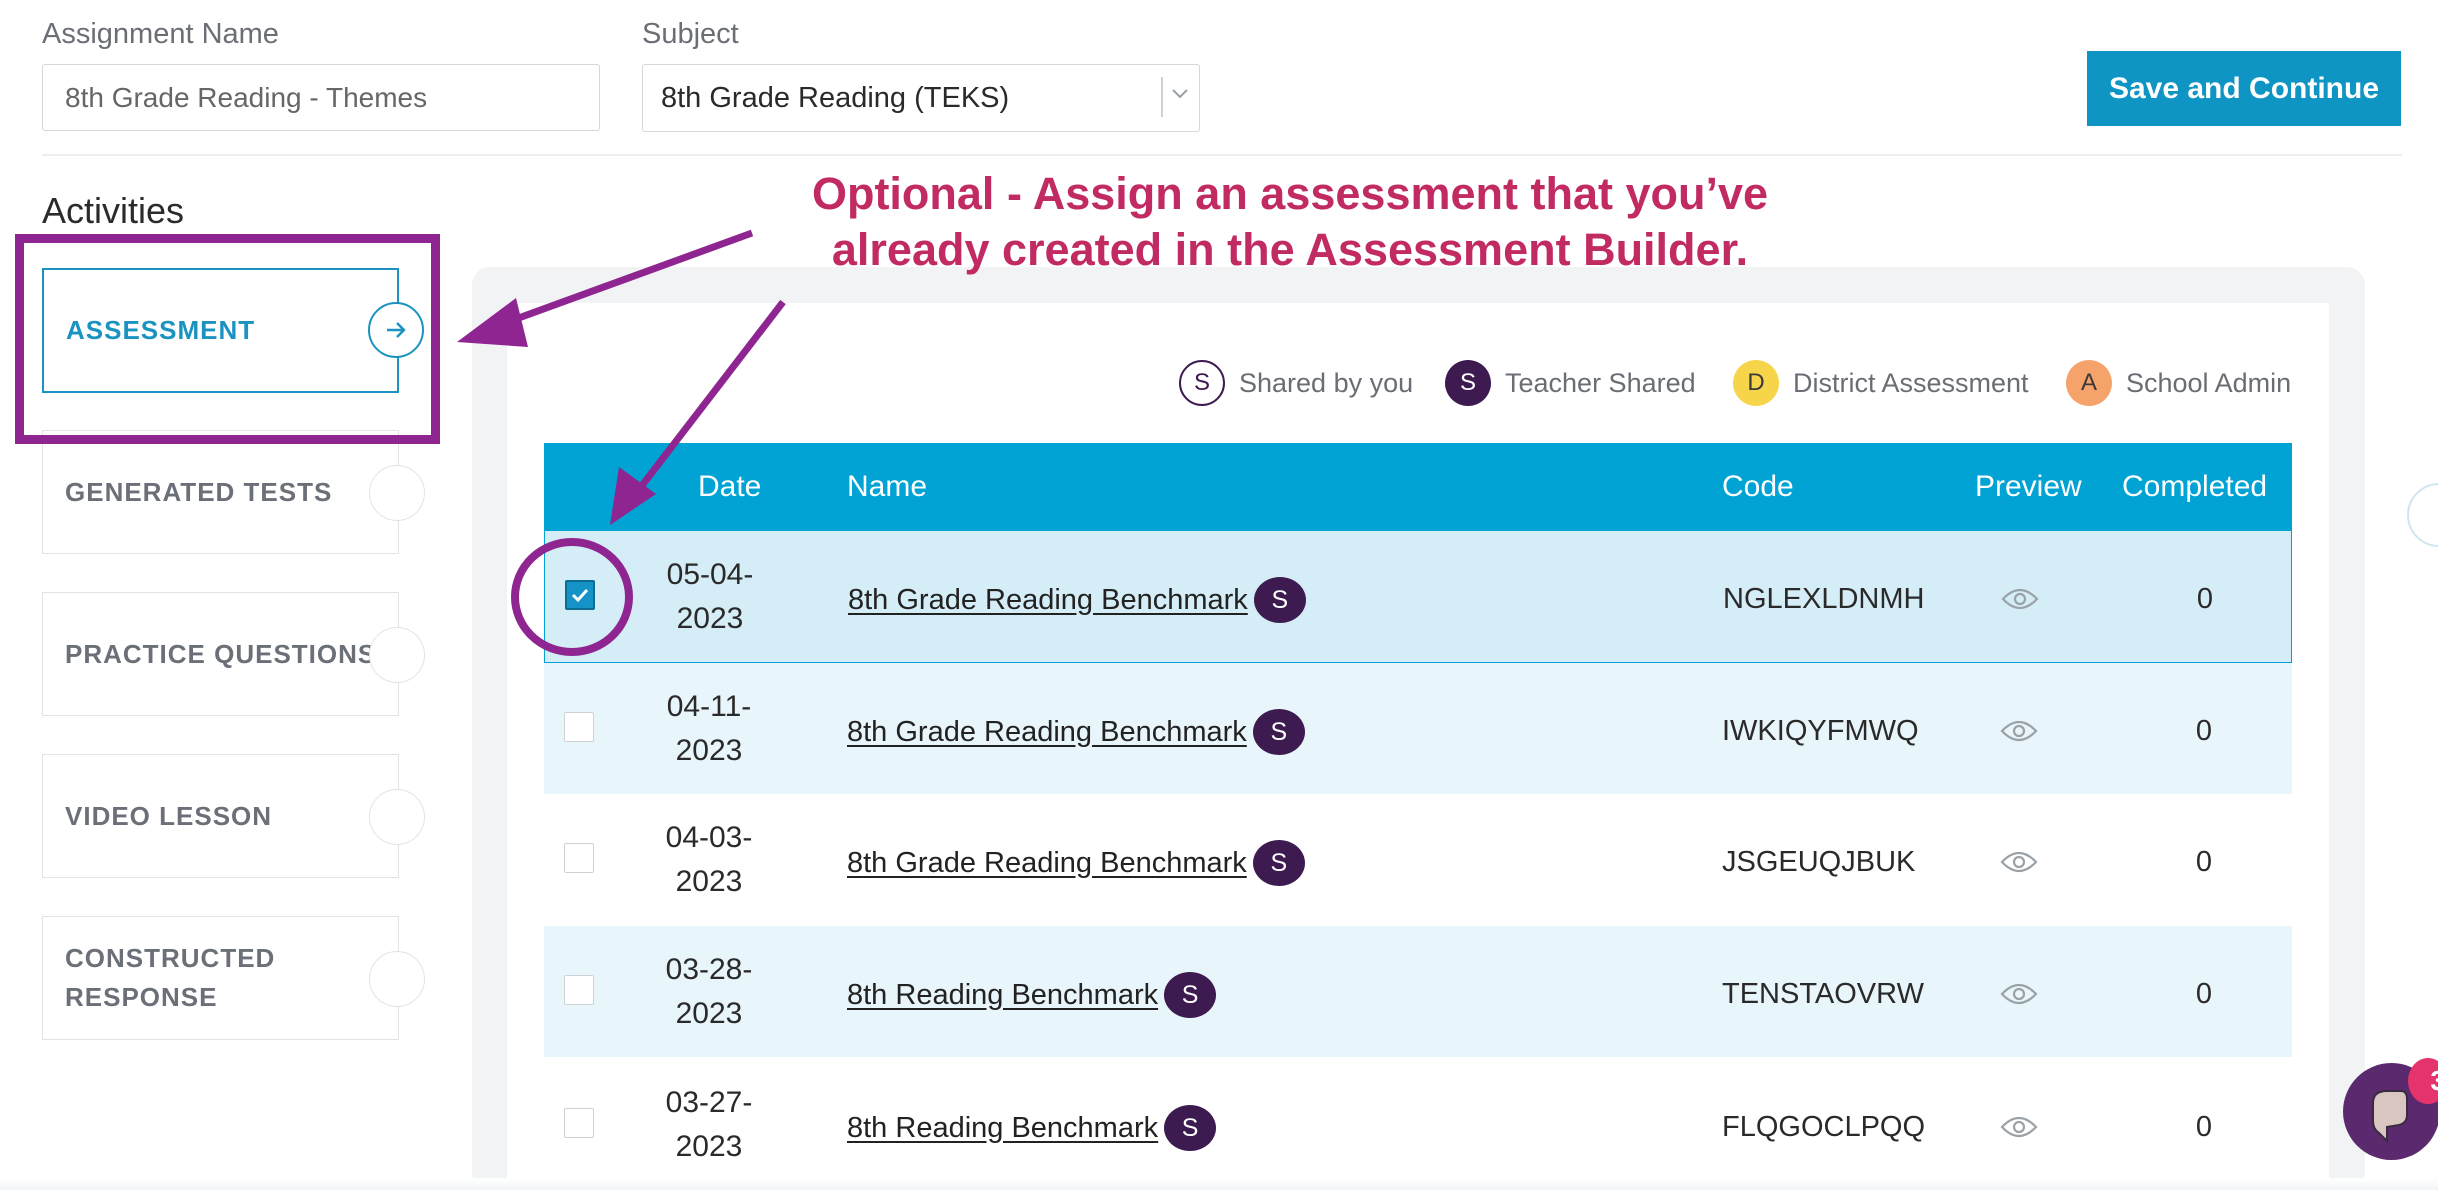 Image resolution: width=2438 pixels, height=1190 pixels. I want to click on arrowhead-left-icon, so click(492, 322).